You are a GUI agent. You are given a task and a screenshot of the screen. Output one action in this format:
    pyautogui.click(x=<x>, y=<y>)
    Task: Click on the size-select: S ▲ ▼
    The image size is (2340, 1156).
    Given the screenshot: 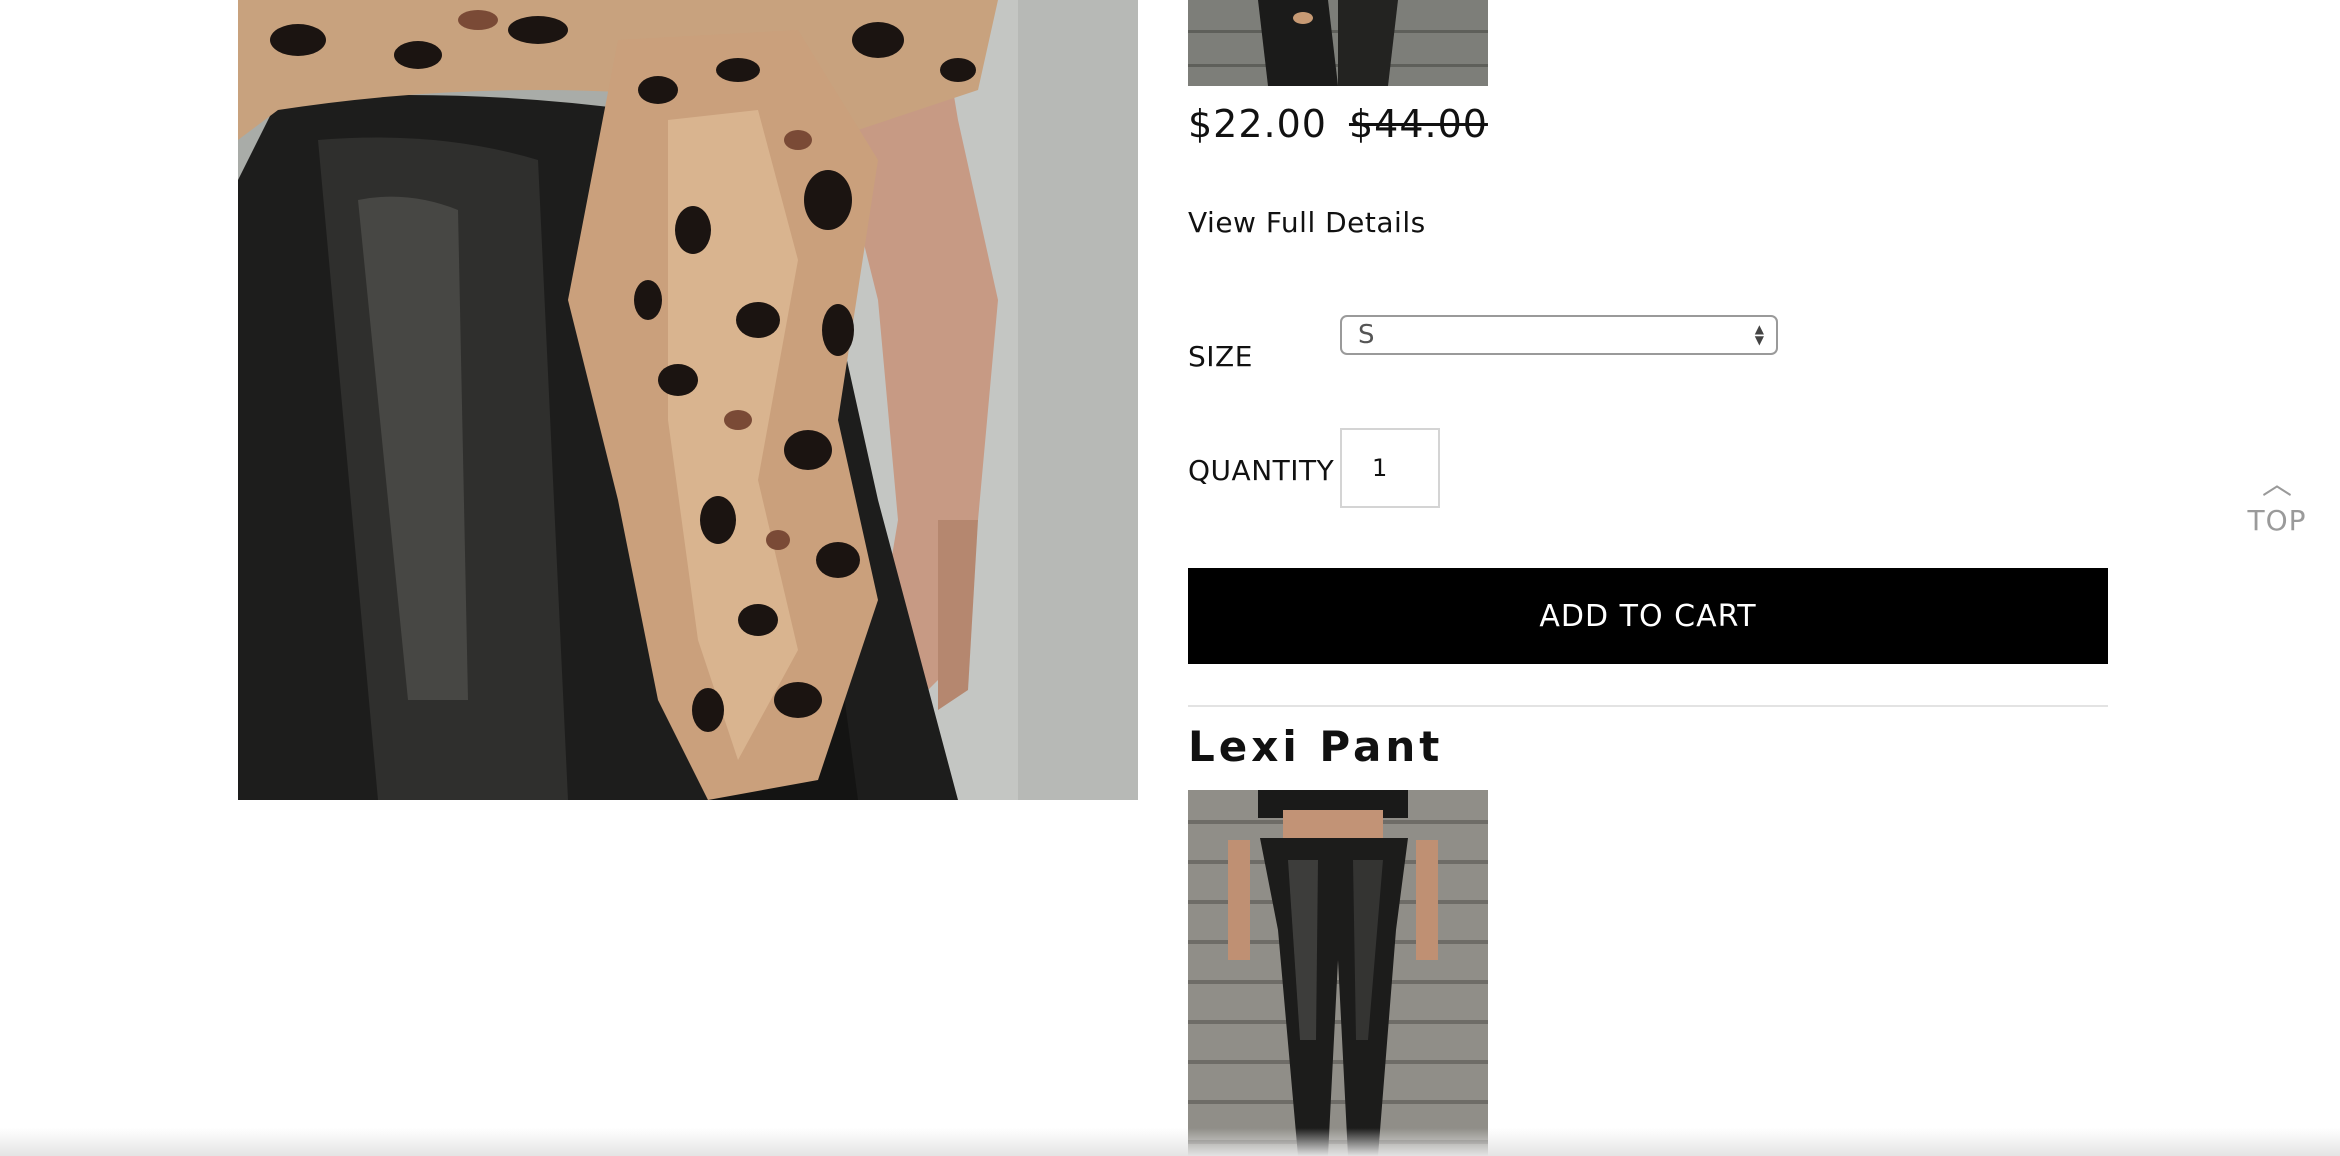 What is the action you would take?
    pyautogui.click(x=1559, y=335)
    